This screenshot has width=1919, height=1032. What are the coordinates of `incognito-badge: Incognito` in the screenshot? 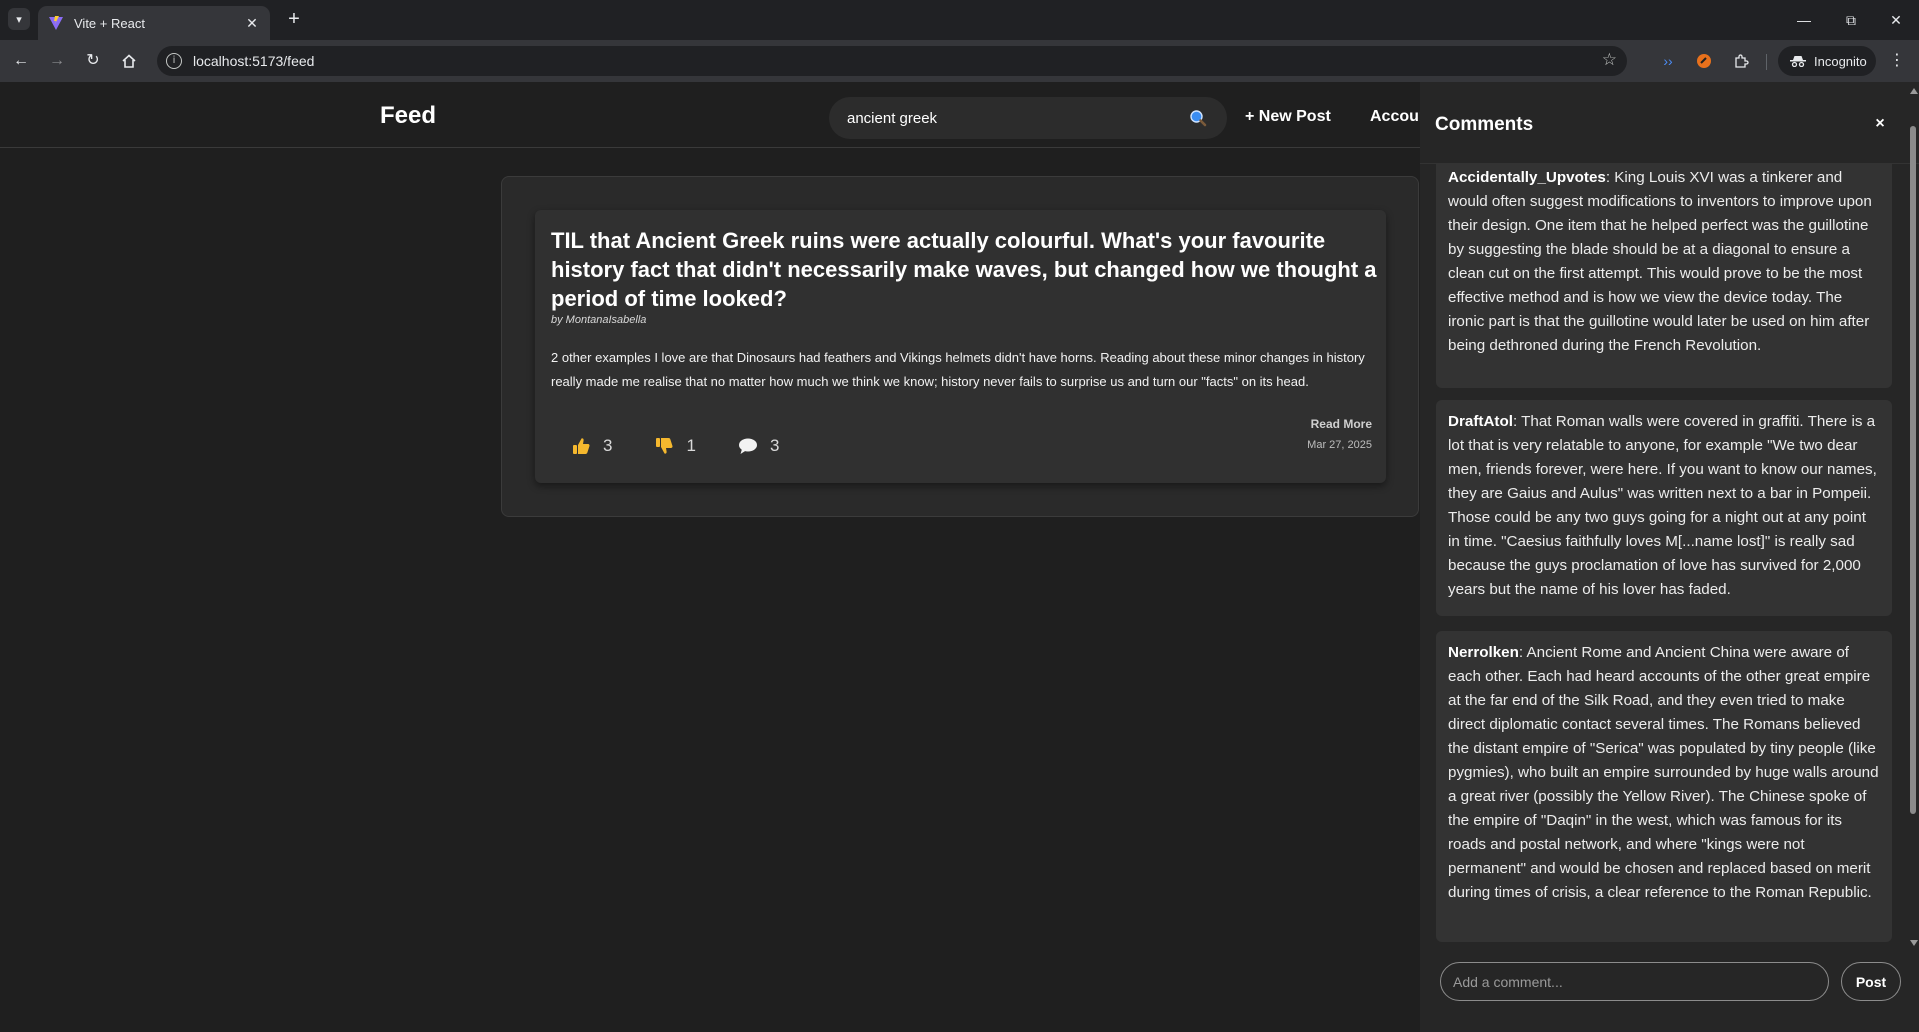 It's located at (1827, 61).